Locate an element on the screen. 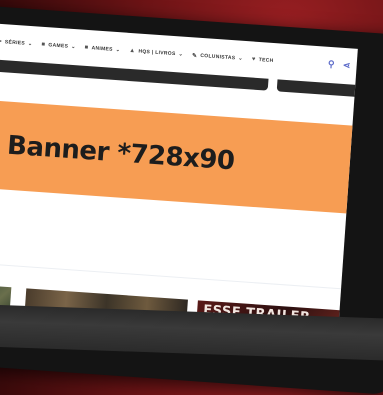 This screenshot has height=395, width=383. nav-item-tech: ♥ TECH is located at coordinates (263, 60).